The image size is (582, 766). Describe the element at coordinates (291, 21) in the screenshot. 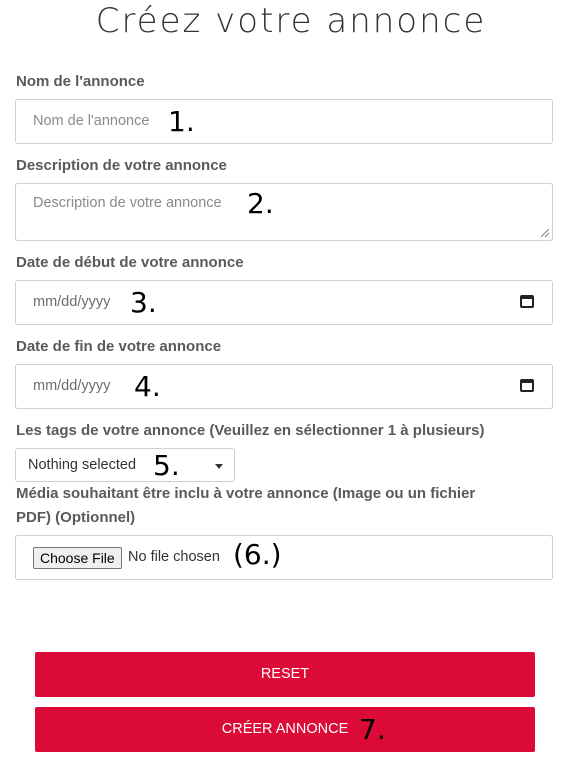

I see `page-title: Créez votre annonce` at that location.